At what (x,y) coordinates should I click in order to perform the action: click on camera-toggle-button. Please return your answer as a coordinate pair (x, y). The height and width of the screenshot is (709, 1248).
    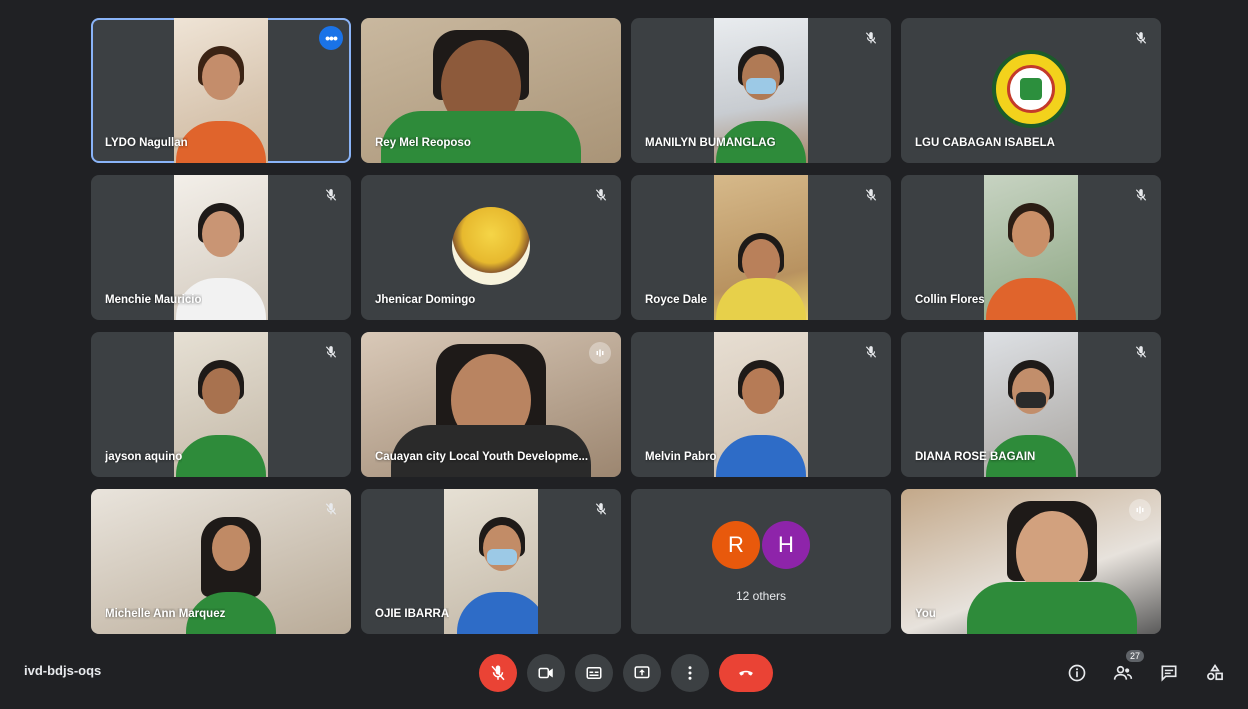
    Looking at the image, I should click on (546, 673).